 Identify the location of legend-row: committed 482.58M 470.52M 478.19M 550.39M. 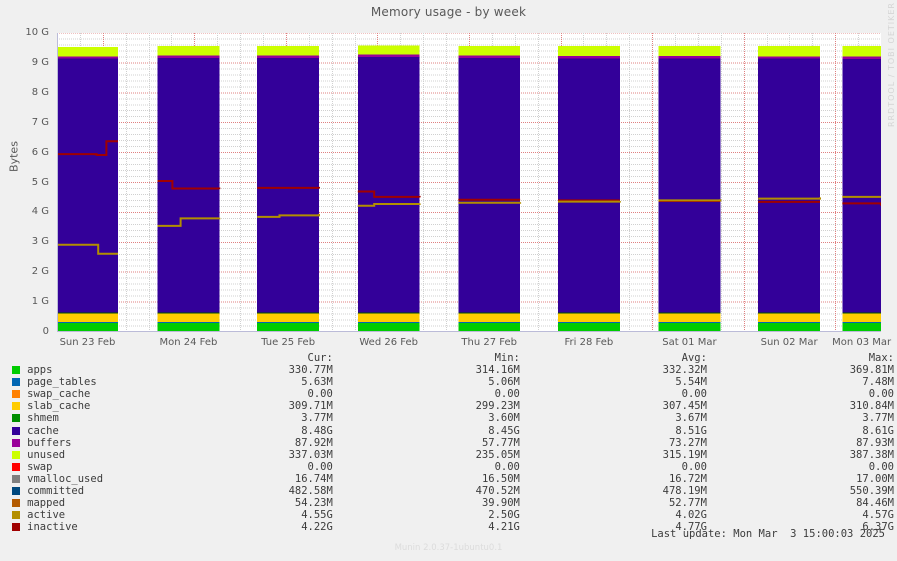
(449, 491).